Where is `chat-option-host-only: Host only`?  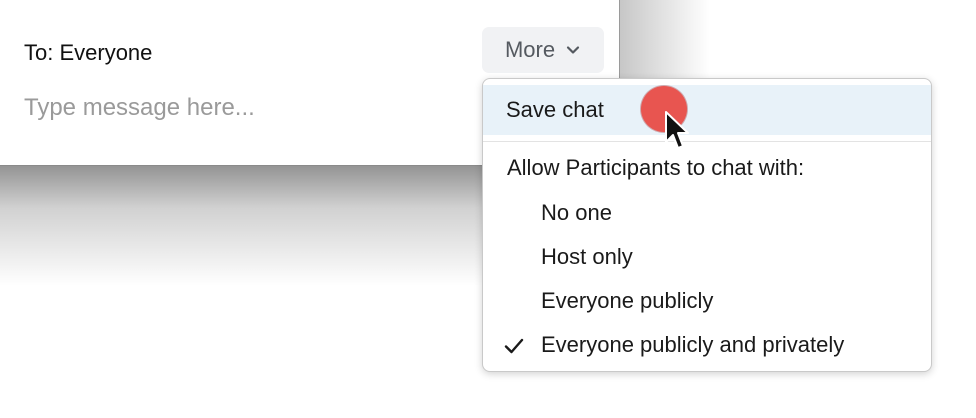 chat-option-host-only: Host only is located at coordinates (707, 257).